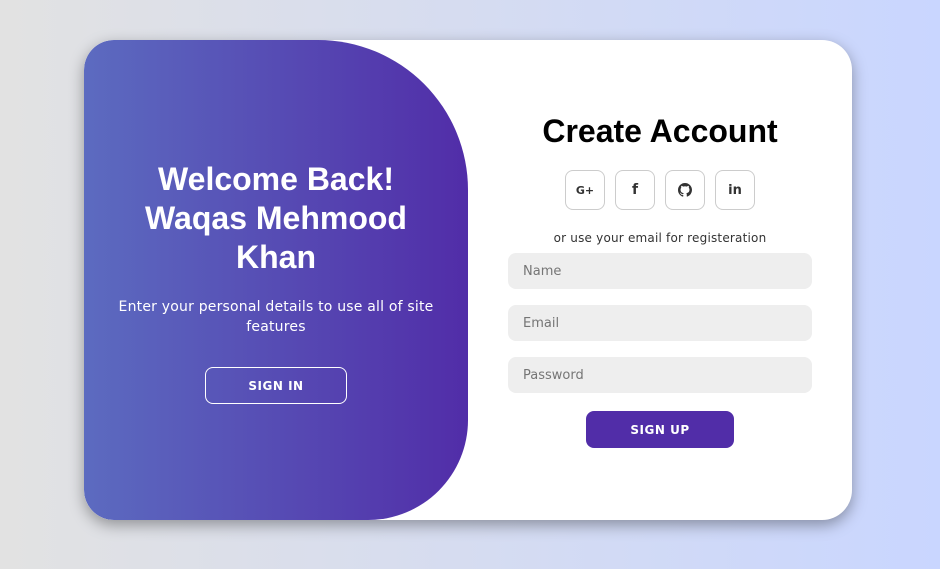 The height and width of the screenshot is (569, 940). Describe the element at coordinates (660, 375) in the screenshot. I see `password-input` at that location.